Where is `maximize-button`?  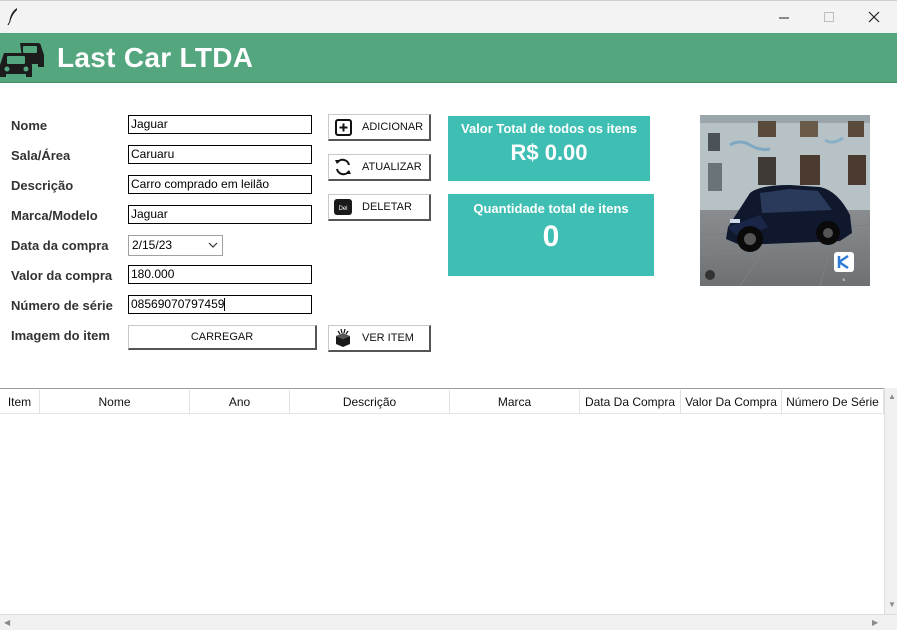 maximize-button is located at coordinates (829, 17).